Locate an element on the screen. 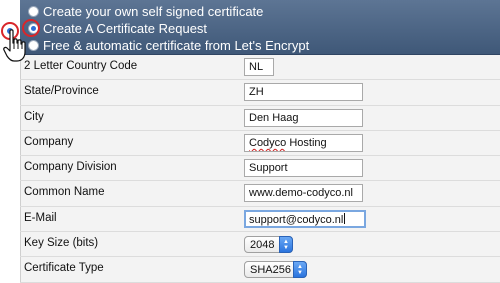 The height and width of the screenshot is (283, 500). form-row-state: State/Province ZH is located at coordinates (260, 93).